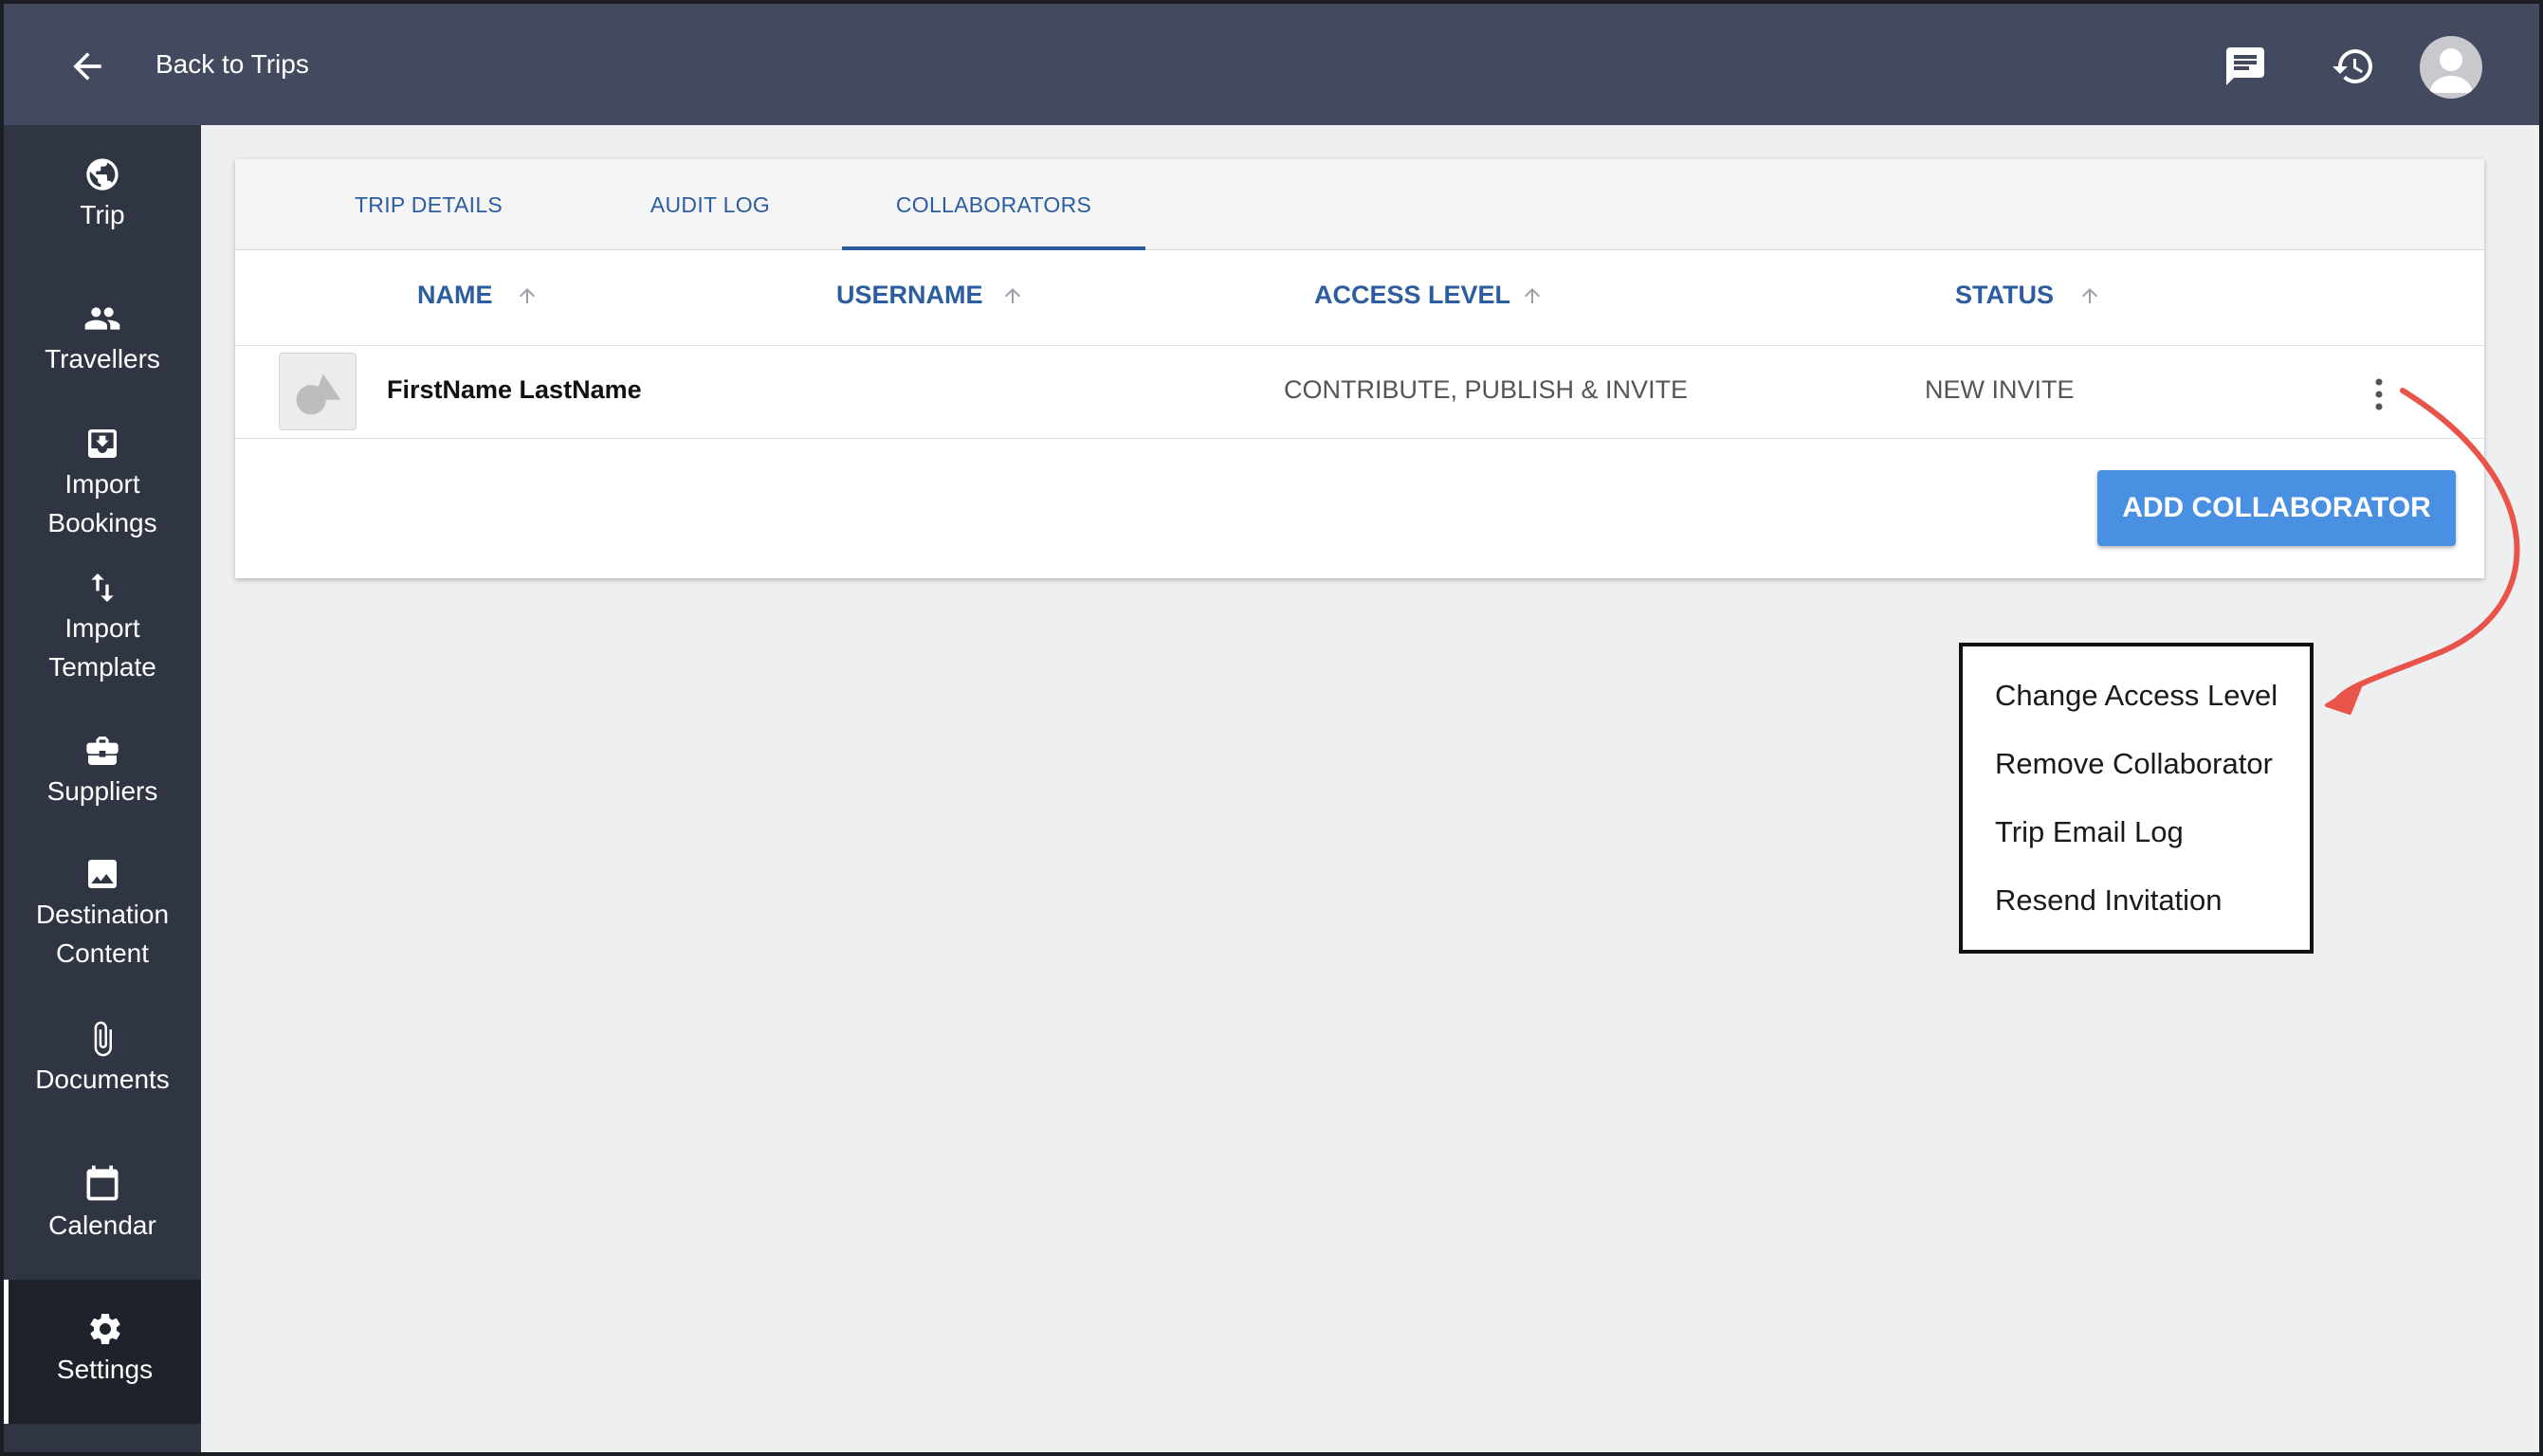  What do you see at coordinates (102, 358) in the screenshot?
I see `sidebar-item-label: Travellers` at bounding box center [102, 358].